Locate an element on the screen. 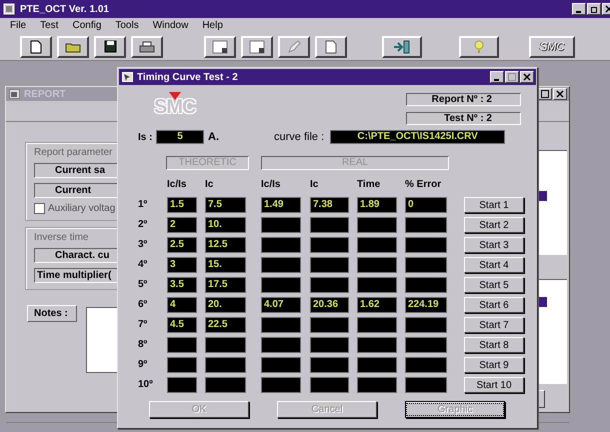  logo-text: SMC is located at coordinates (175, 107).